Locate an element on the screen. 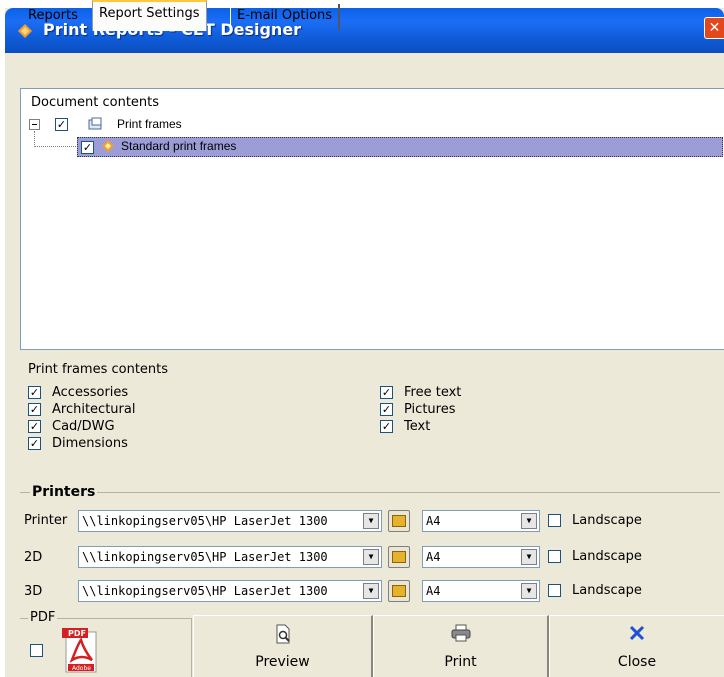 This screenshot has height=677, width=724. print-frames-icon is located at coordinates (95, 123).